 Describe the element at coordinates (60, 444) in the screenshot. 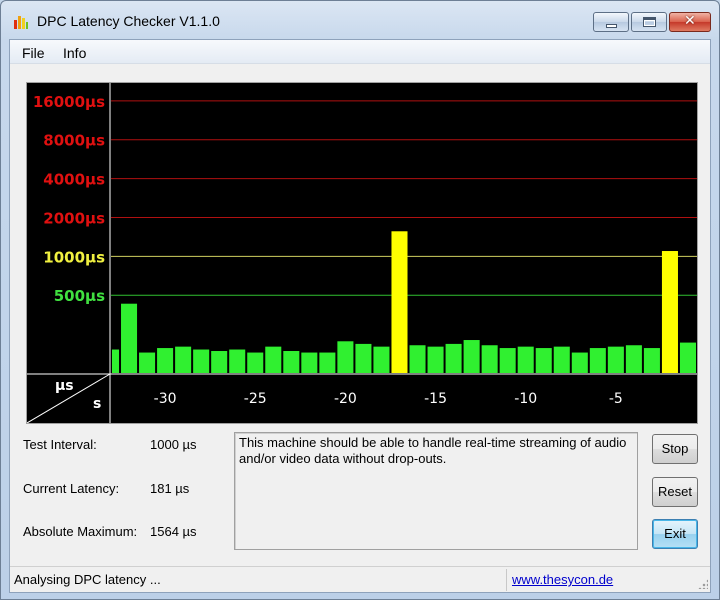

I see `test-interval-label: Test Interval:` at that location.